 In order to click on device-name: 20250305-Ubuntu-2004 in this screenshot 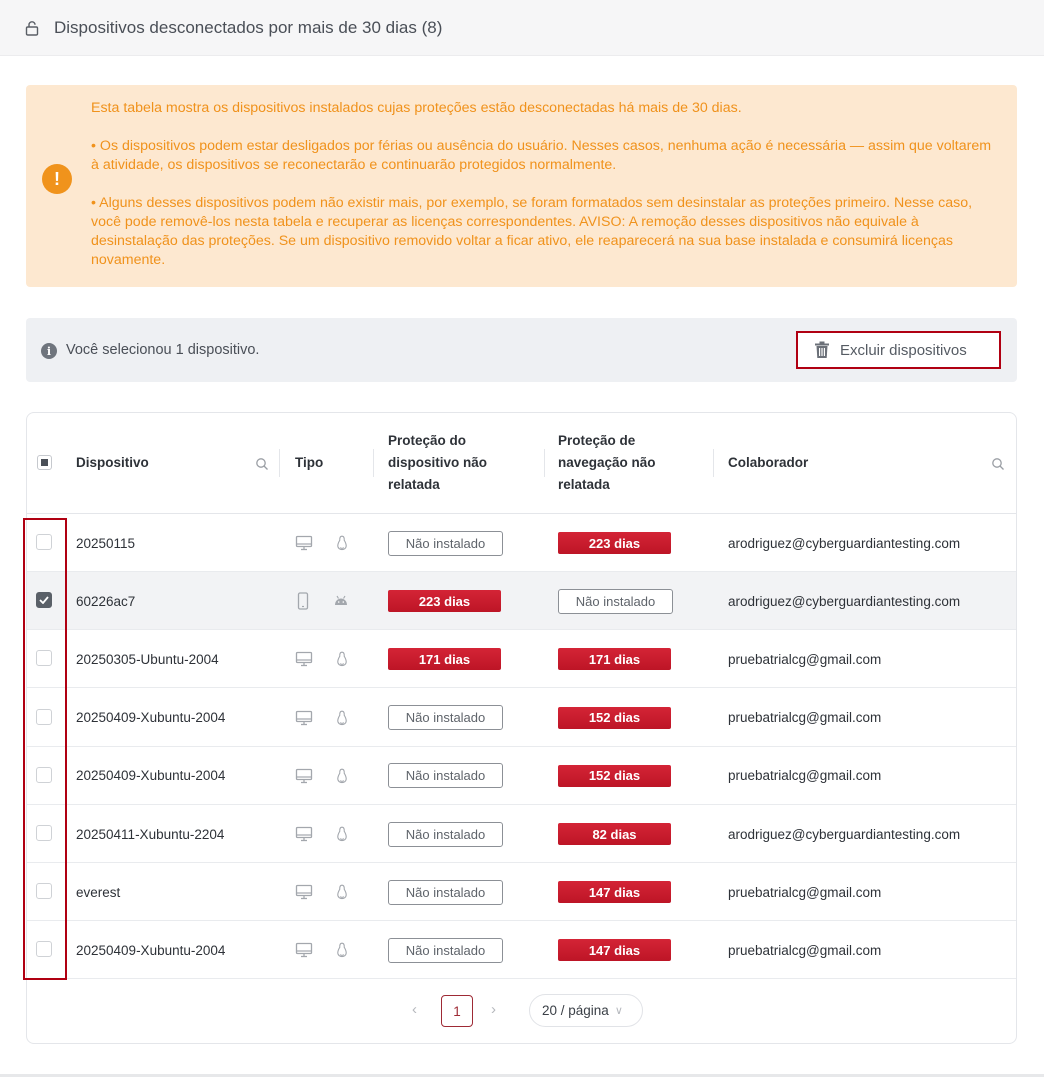, I will do `click(147, 659)`.